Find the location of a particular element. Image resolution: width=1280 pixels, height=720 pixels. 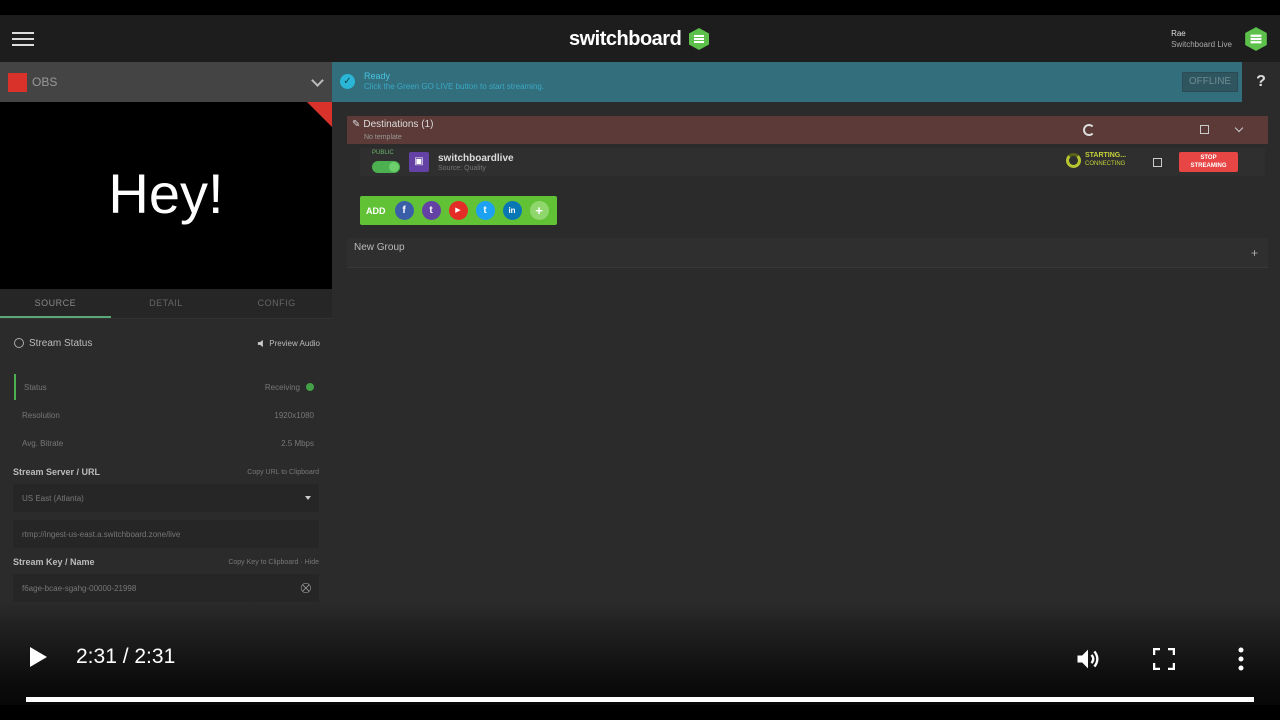

status-label: Status is located at coordinates (35, 387).